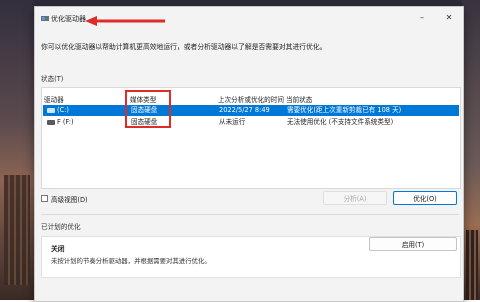 Image resolution: width=480 pixels, height=302 pixels. Describe the element at coordinates (45, 18) in the screenshot. I see `defrag-app-icon` at that location.